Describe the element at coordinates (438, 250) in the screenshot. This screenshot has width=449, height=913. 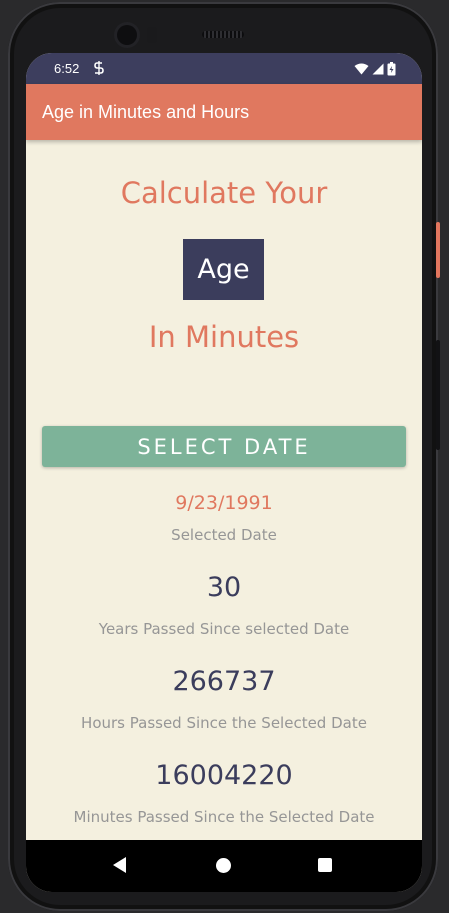
I see `power-button` at that location.